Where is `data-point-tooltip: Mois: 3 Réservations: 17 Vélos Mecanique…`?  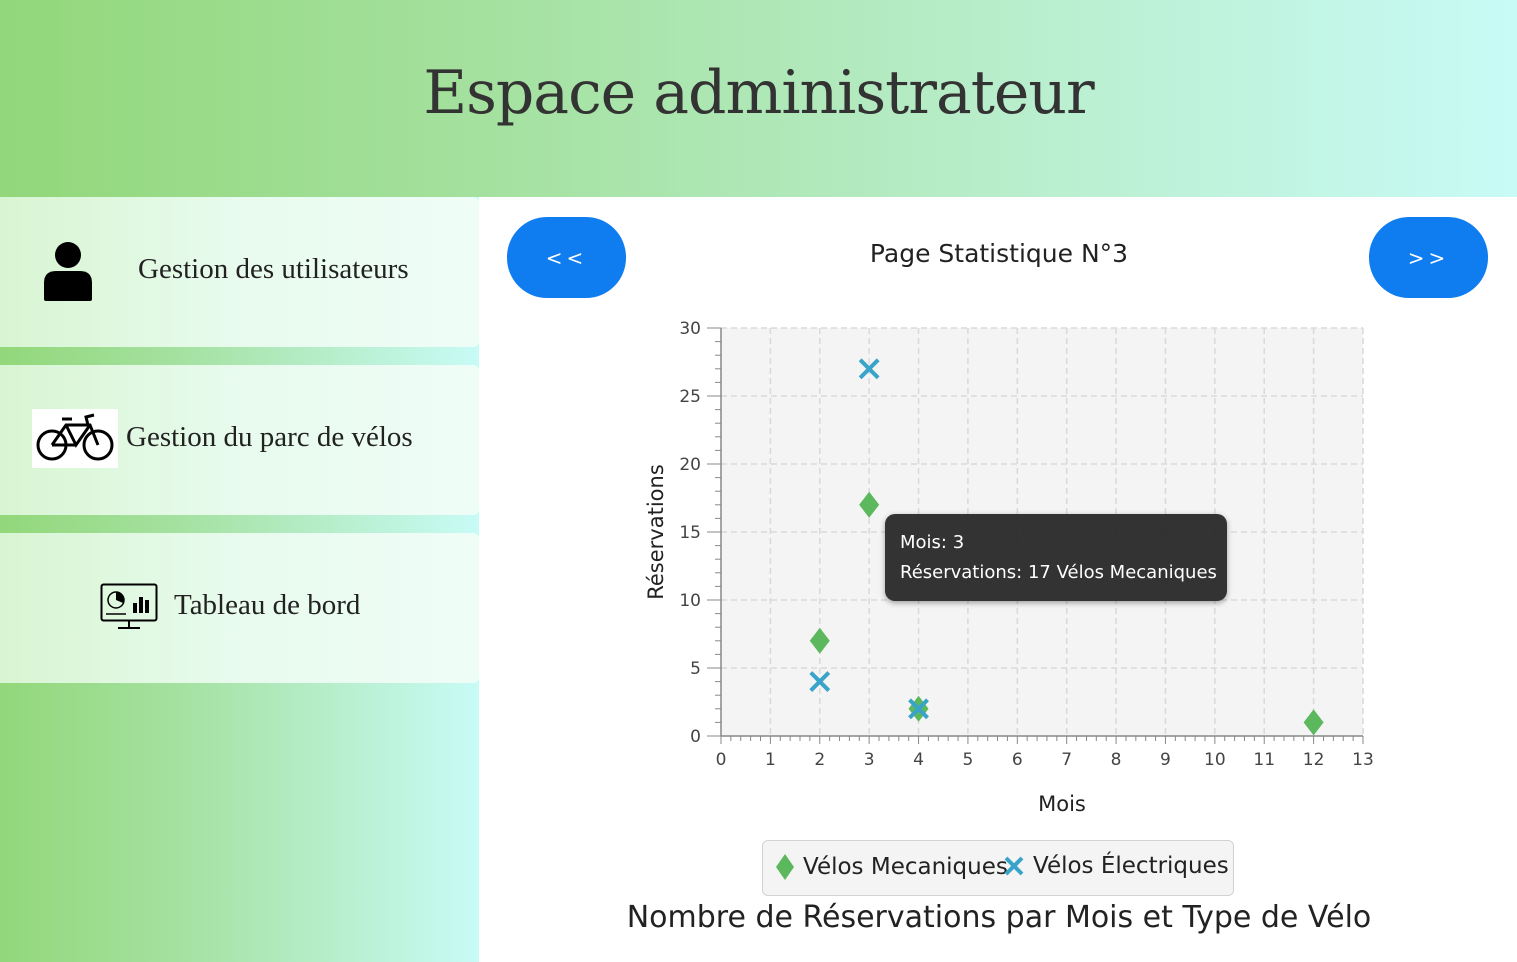 data-point-tooltip: Mois: 3 Réservations: 17 Vélos Mecanique… is located at coordinates (1056, 557).